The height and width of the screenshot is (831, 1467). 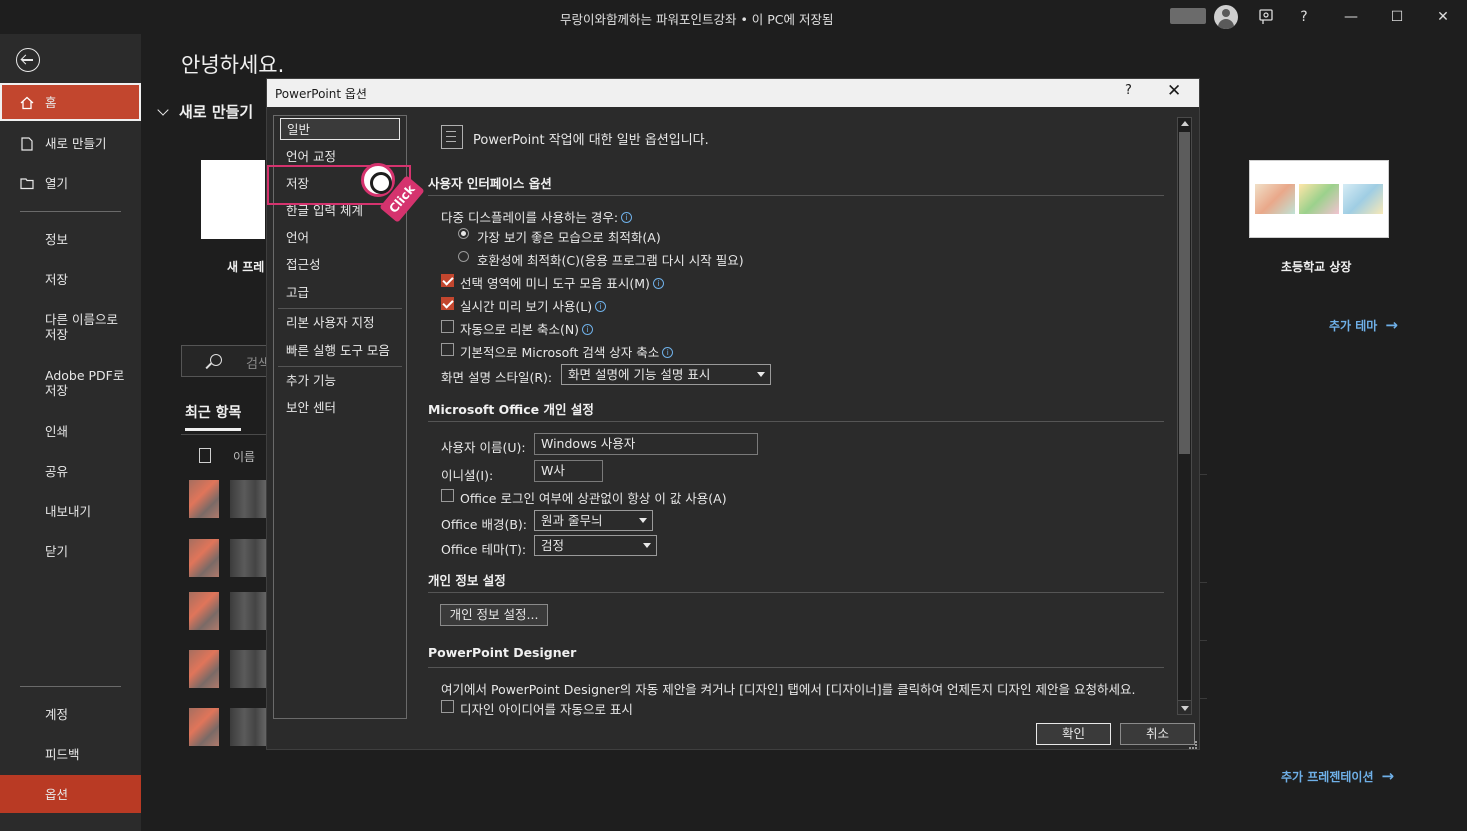 What do you see at coordinates (57, 183) in the screenshot?
I see `nav-open-label: 열기` at bounding box center [57, 183].